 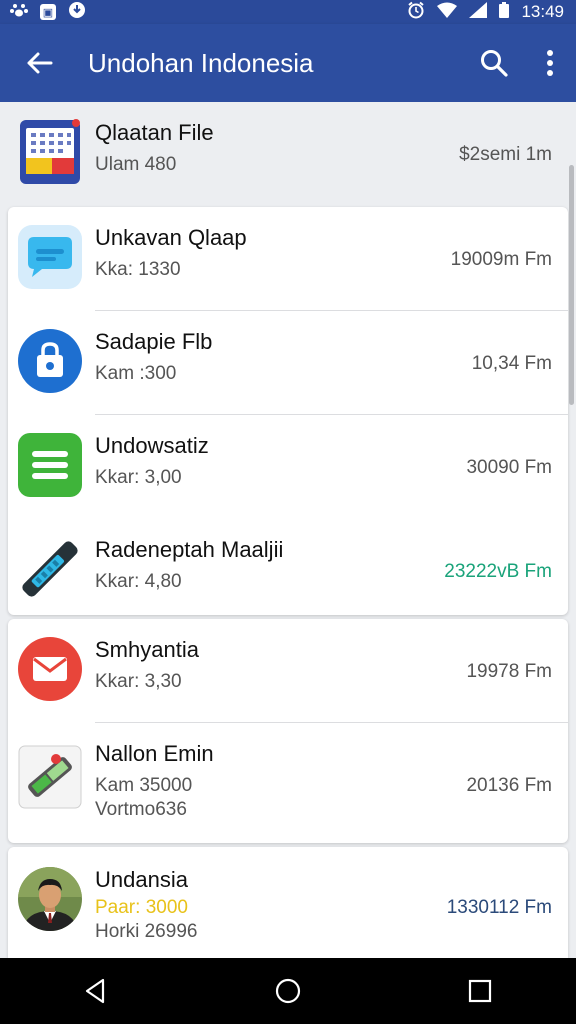 I want to click on item-name: Sadapie Flb, so click(x=154, y=341).